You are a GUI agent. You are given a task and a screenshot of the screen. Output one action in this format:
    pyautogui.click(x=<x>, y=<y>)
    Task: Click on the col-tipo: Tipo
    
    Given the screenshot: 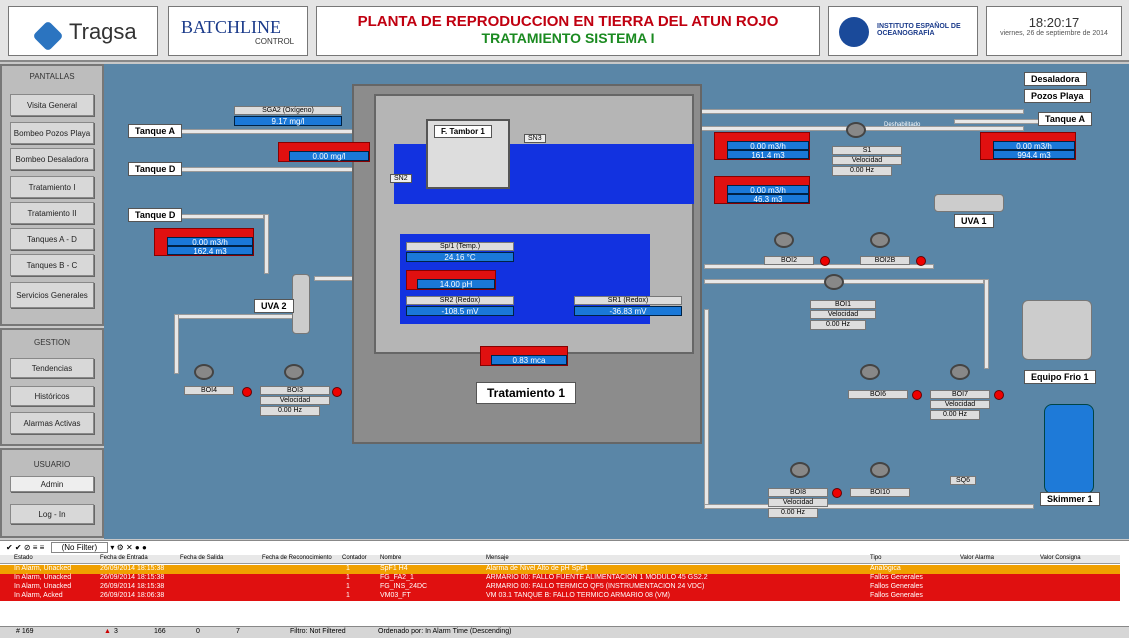 What is the action you would take?
    pyautogui.click(x=875, y=558)
    